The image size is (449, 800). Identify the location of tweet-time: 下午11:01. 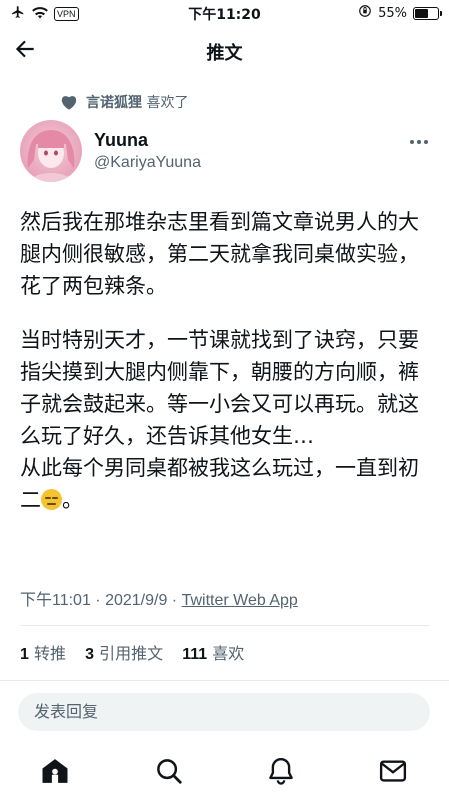
(55, 600).